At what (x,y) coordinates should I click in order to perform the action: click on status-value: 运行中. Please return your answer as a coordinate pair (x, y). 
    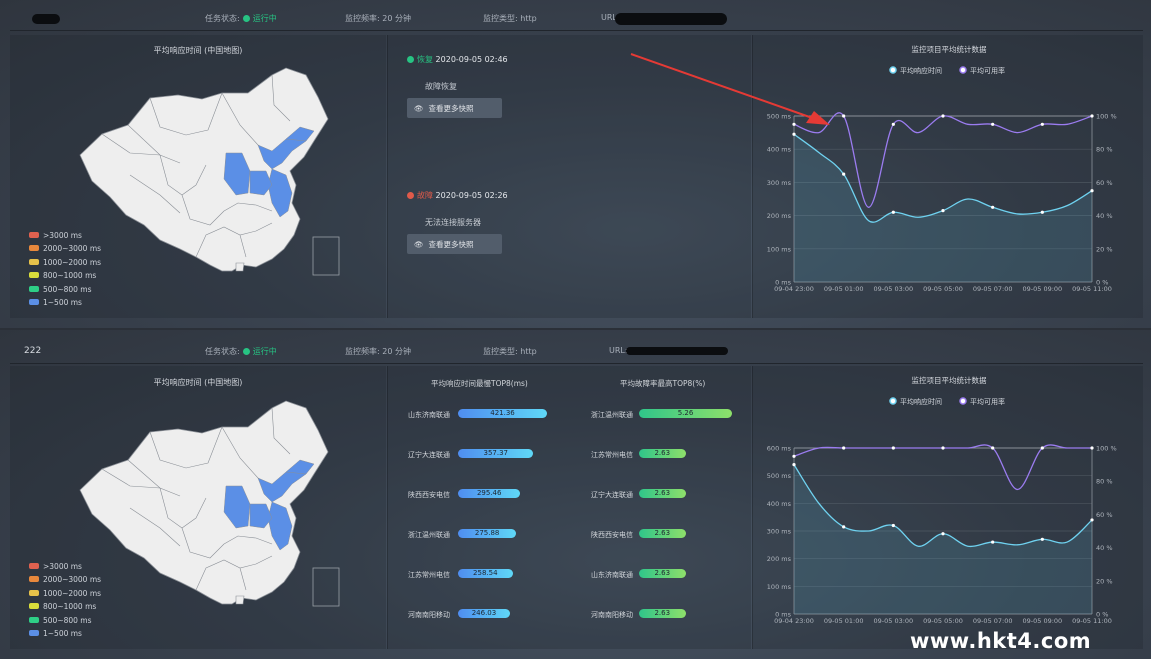
    Looking at the image, I should click on (264, 351).